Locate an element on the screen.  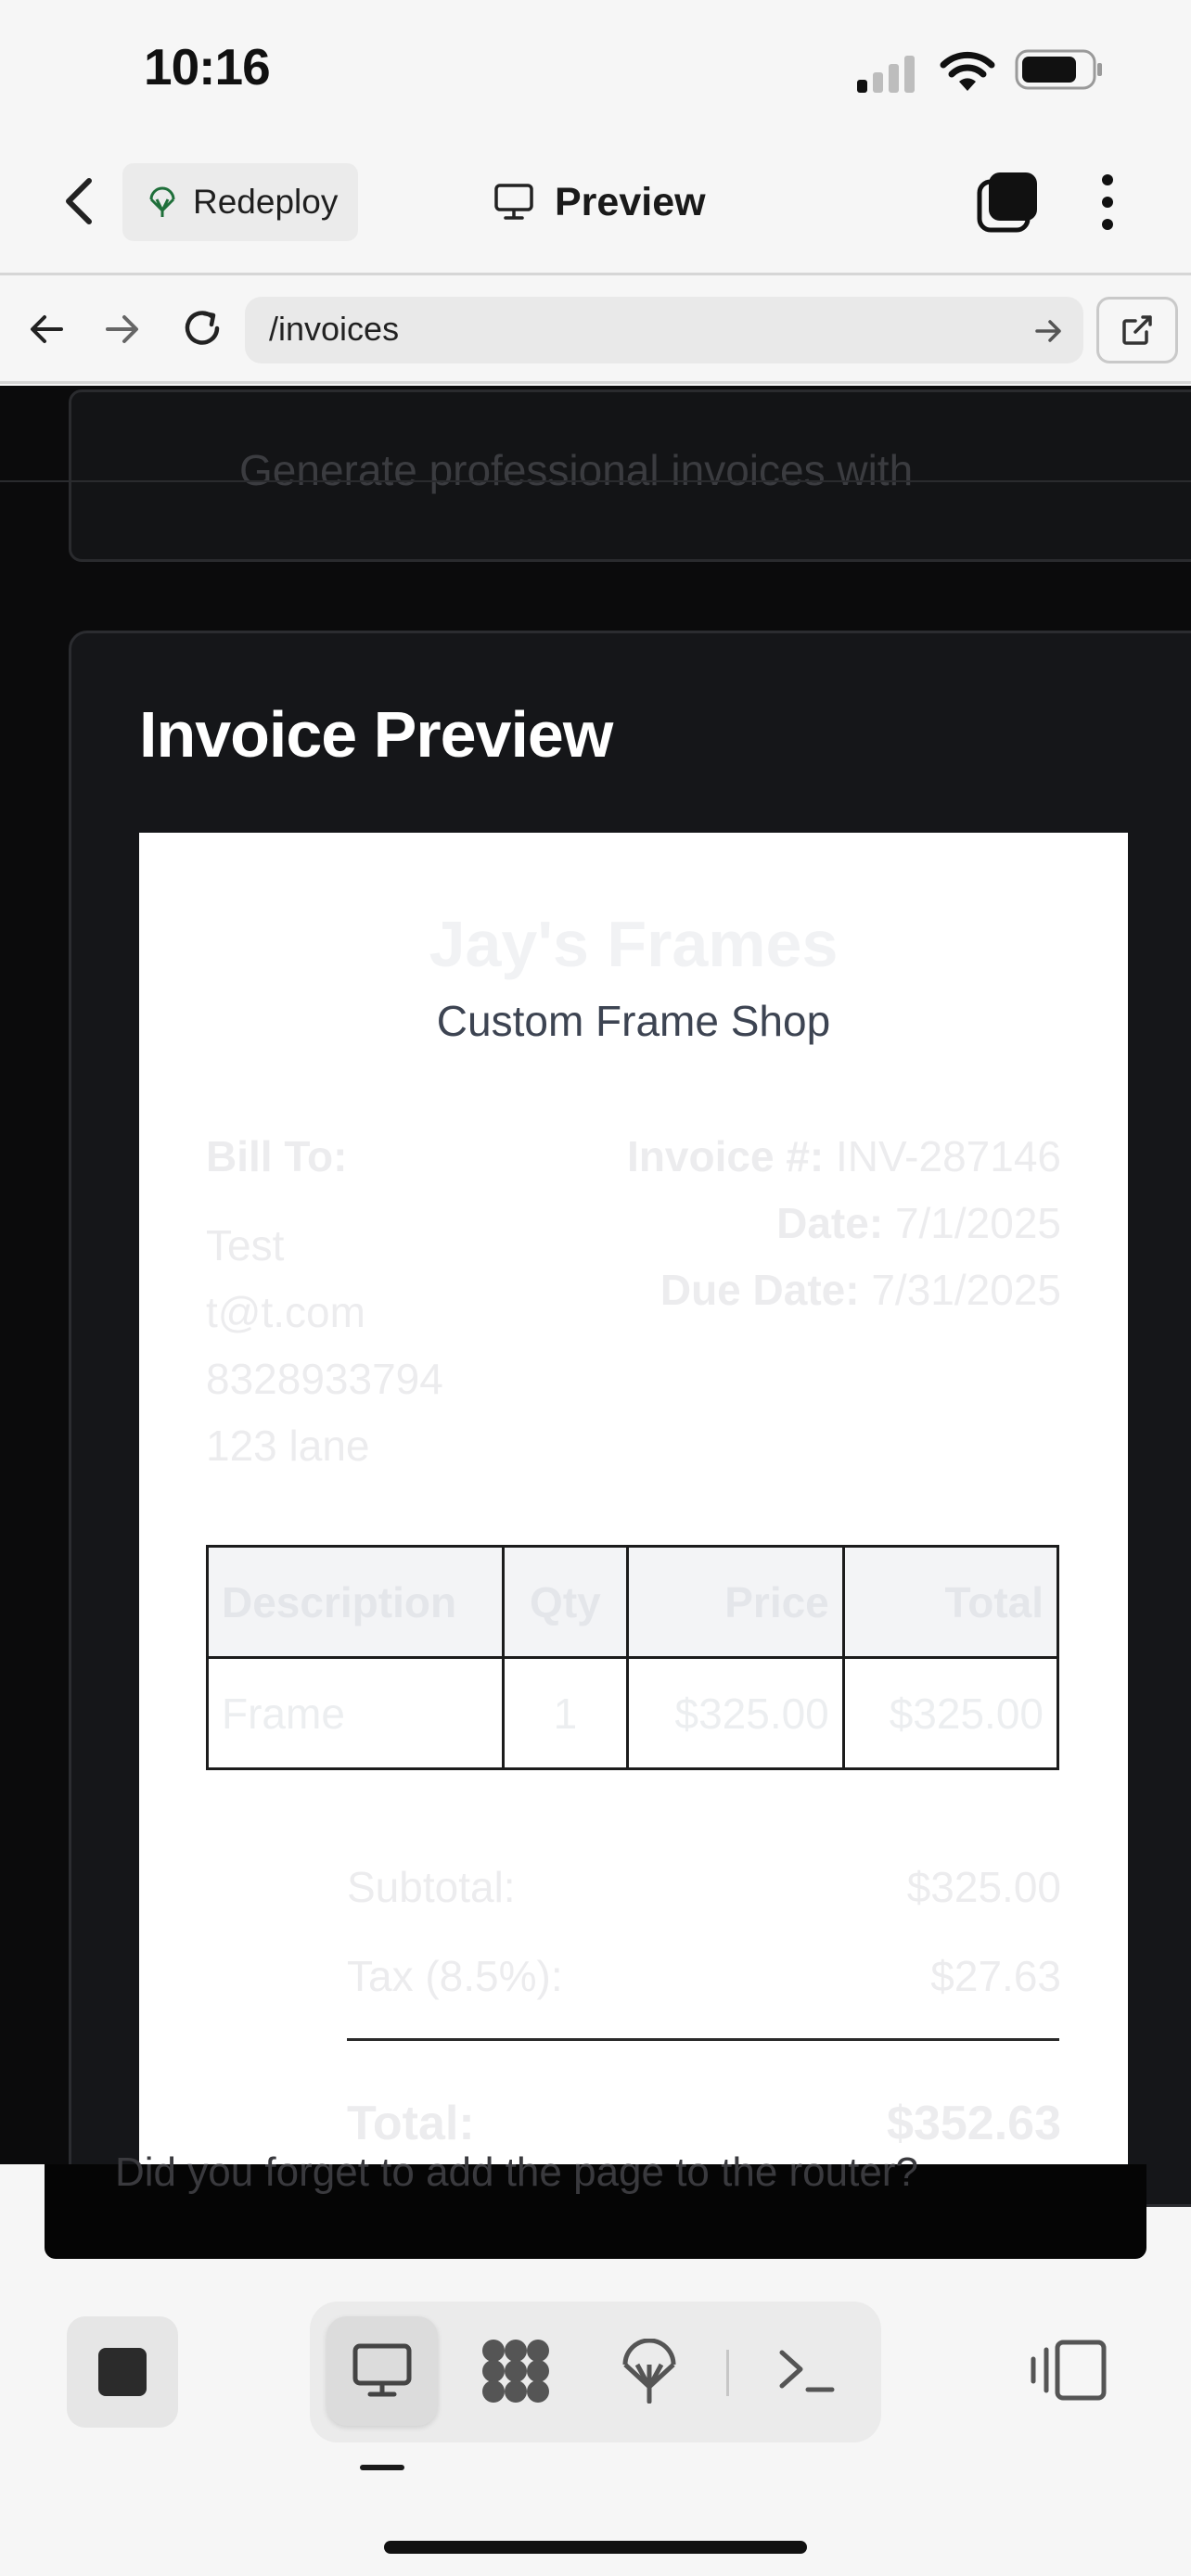
table-header-row: Description Qty Price Total is located at coordinates (632, 1602).